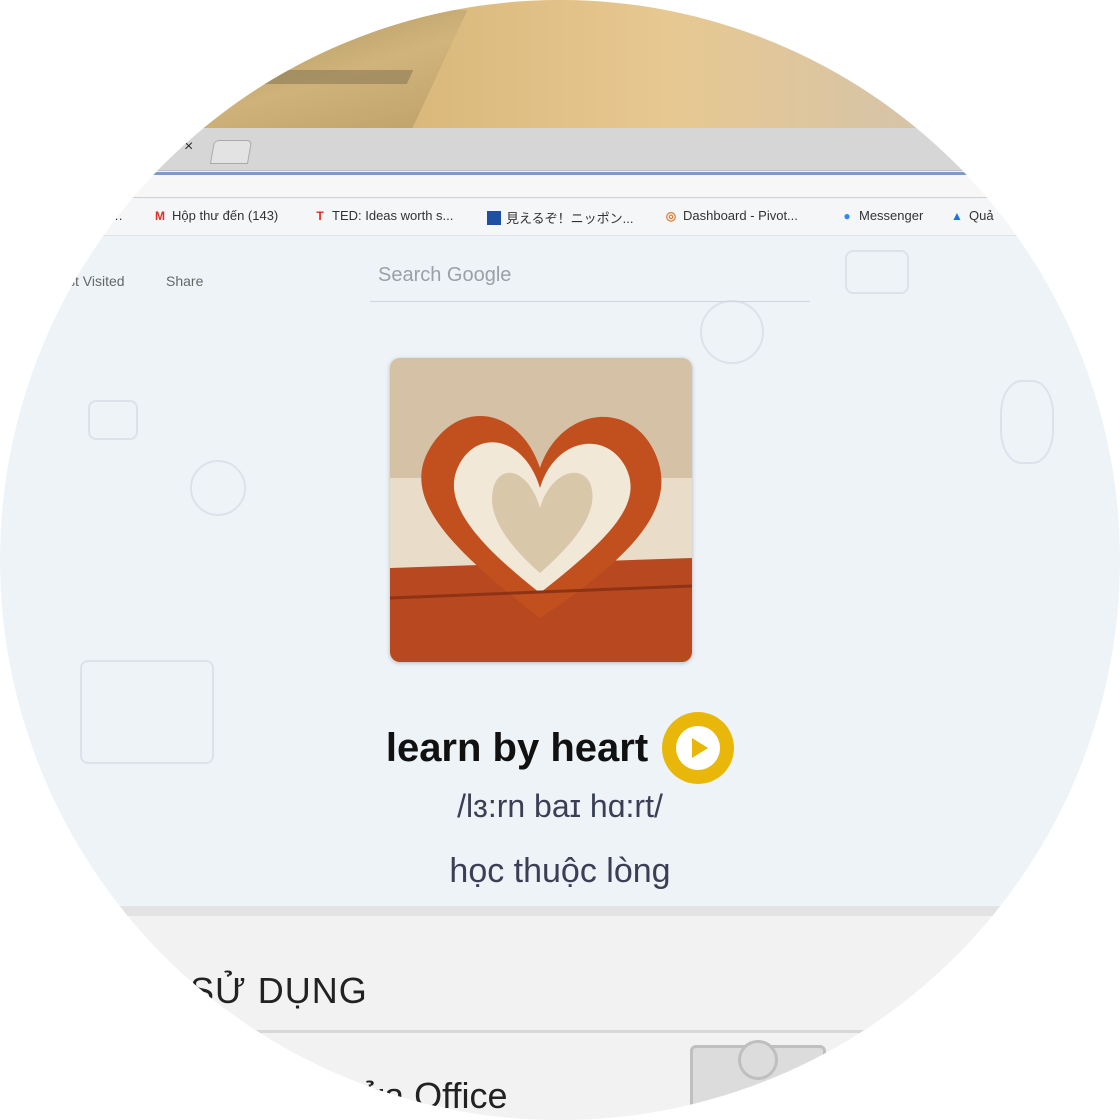  What do you see at coordinates (160, 215) in the screenshot?
I see `gmail-icon: M` at bounding box center [160, 215].